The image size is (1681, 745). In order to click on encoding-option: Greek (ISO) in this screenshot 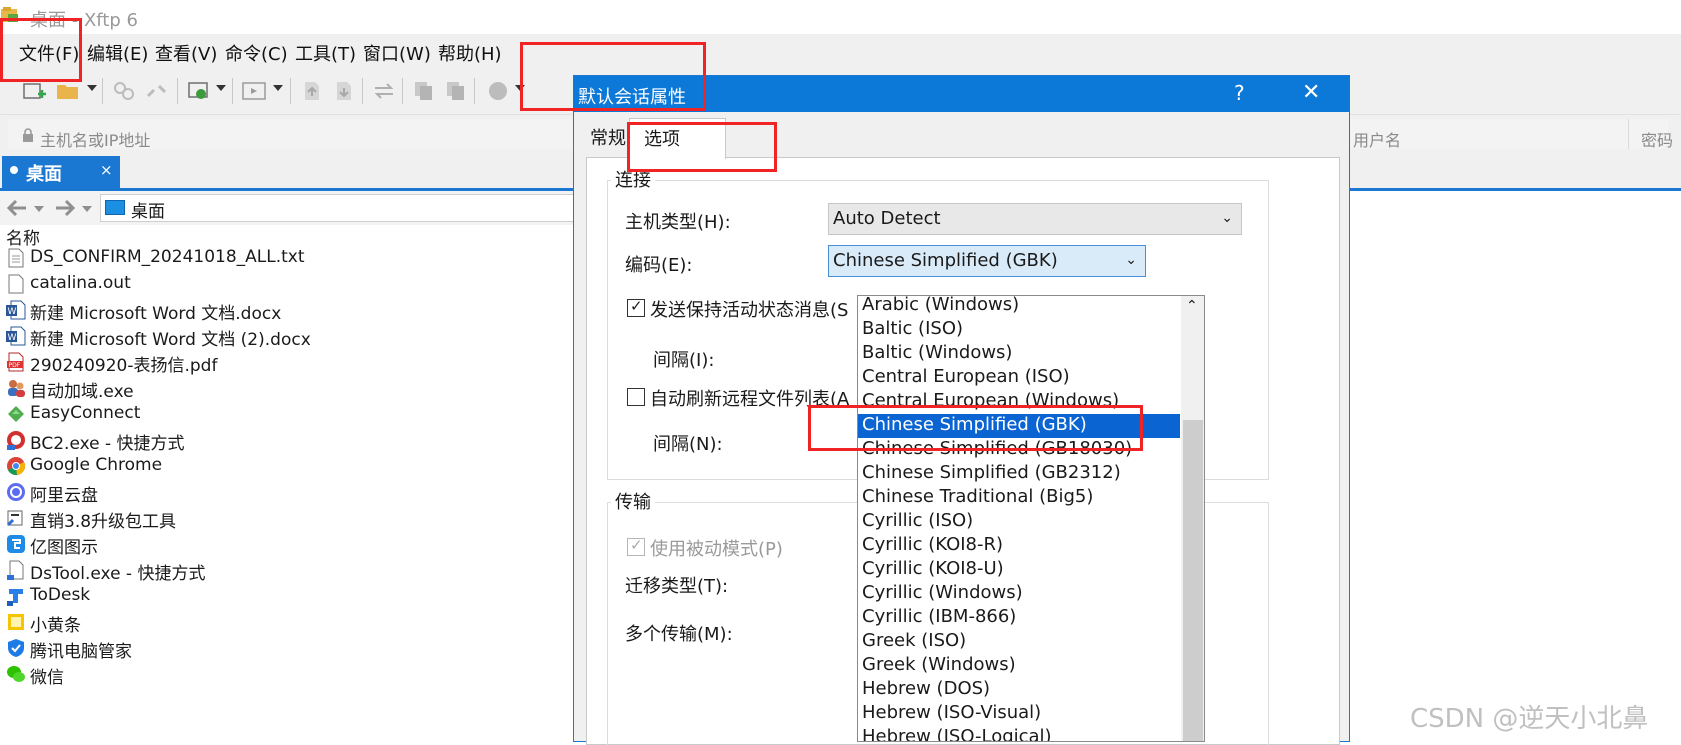, I will do `click(1019, 642)`.